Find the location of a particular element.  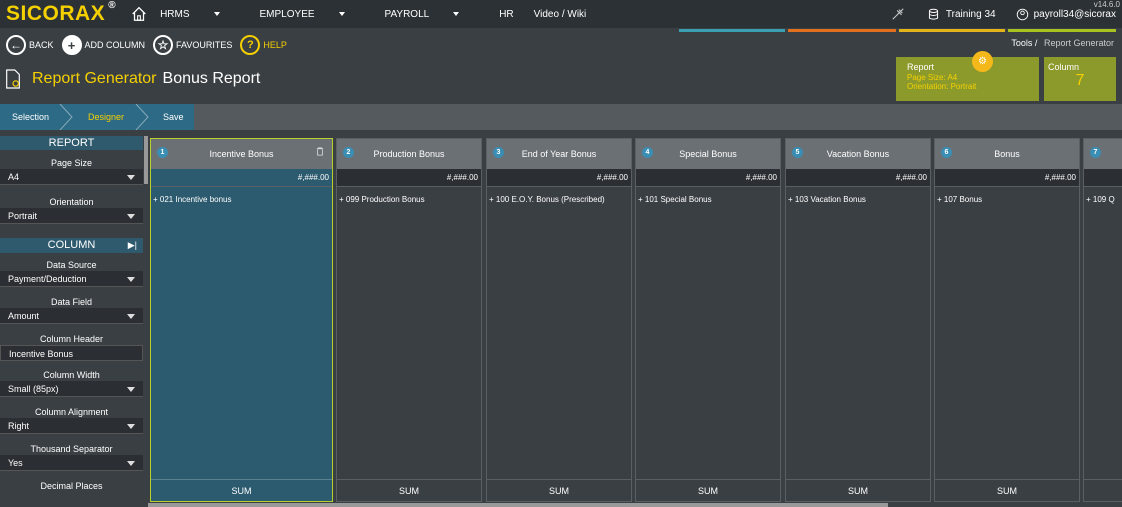

nav-hr: HR is located at coordinates (506, 14).